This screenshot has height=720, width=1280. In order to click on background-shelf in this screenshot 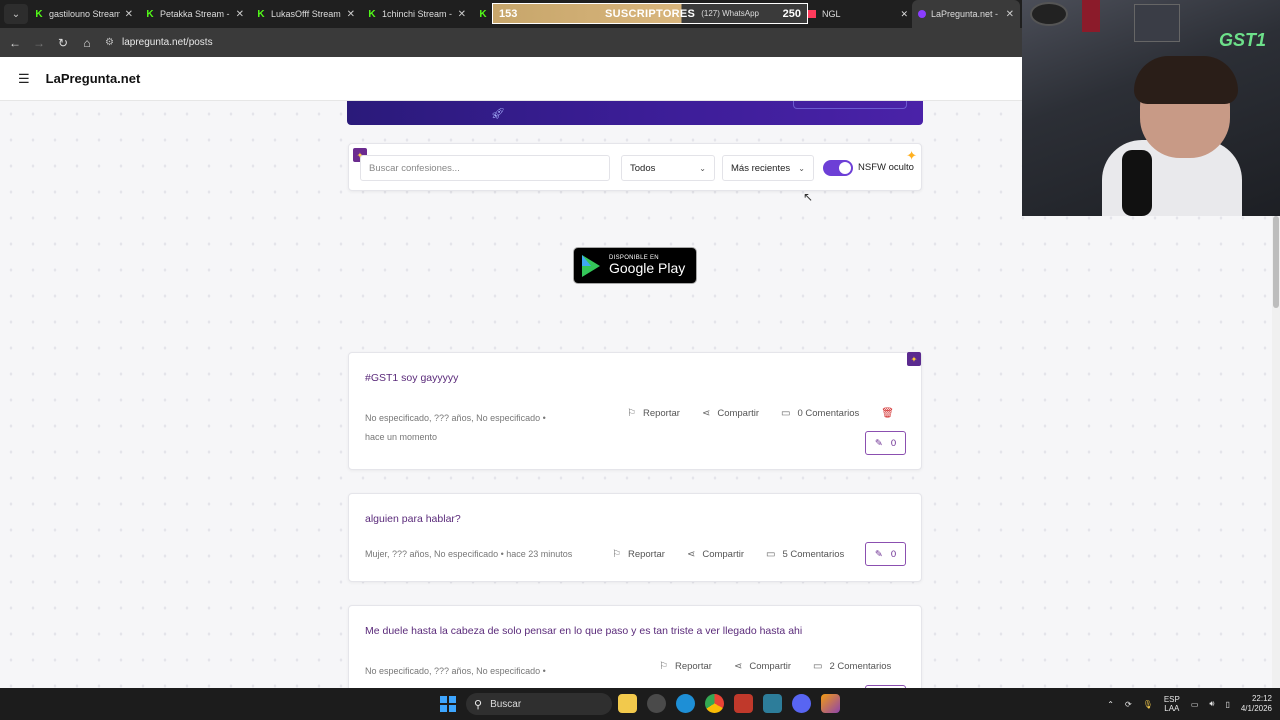, I will do `click(1157, 23)`.